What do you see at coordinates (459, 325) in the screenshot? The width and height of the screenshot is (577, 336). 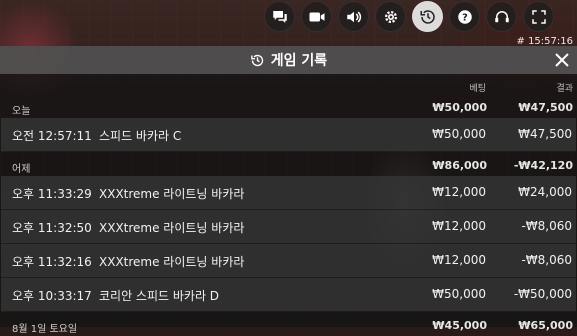 I see `section-bet-total: ₩45,000` at bounding box center [459, 325].